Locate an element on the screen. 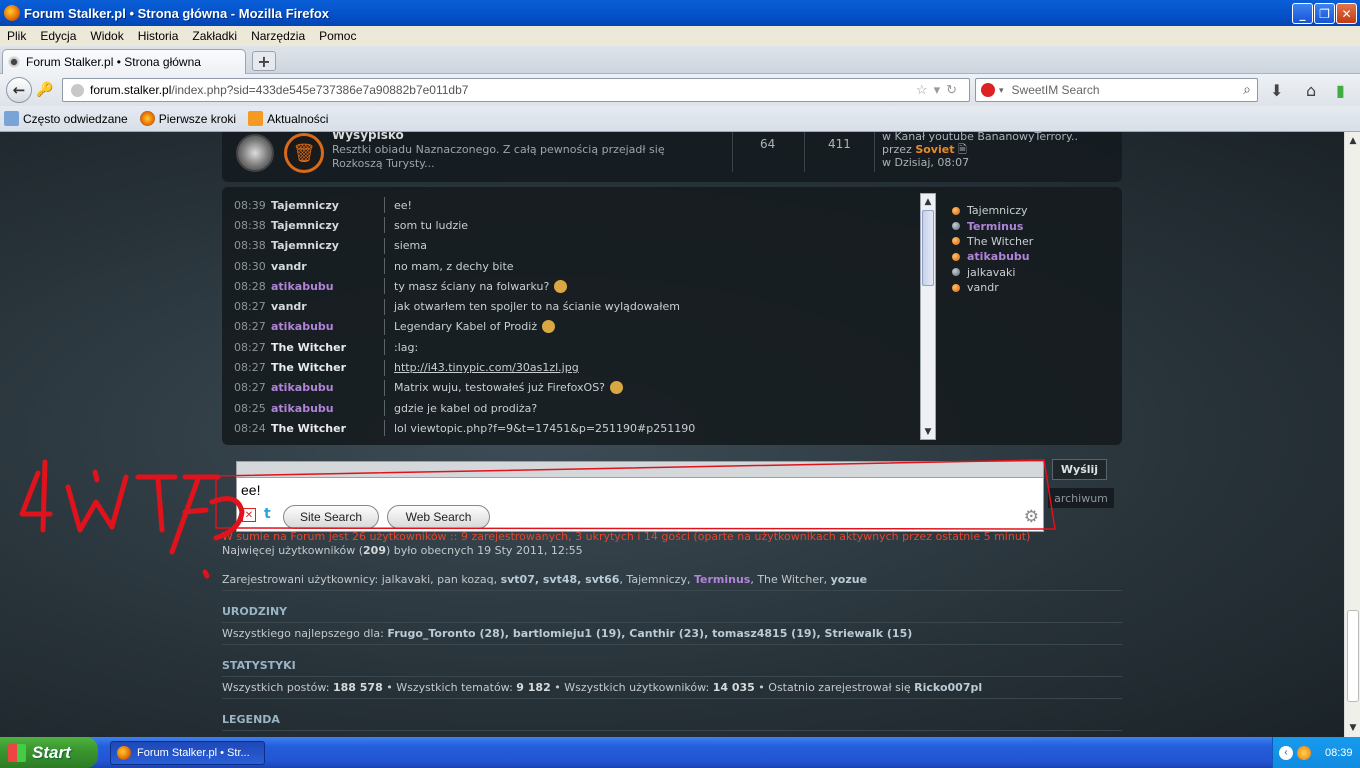 This screenshot has width=1360, height=768. download-icon: ⬇ is located at coordinates (1276, 90).